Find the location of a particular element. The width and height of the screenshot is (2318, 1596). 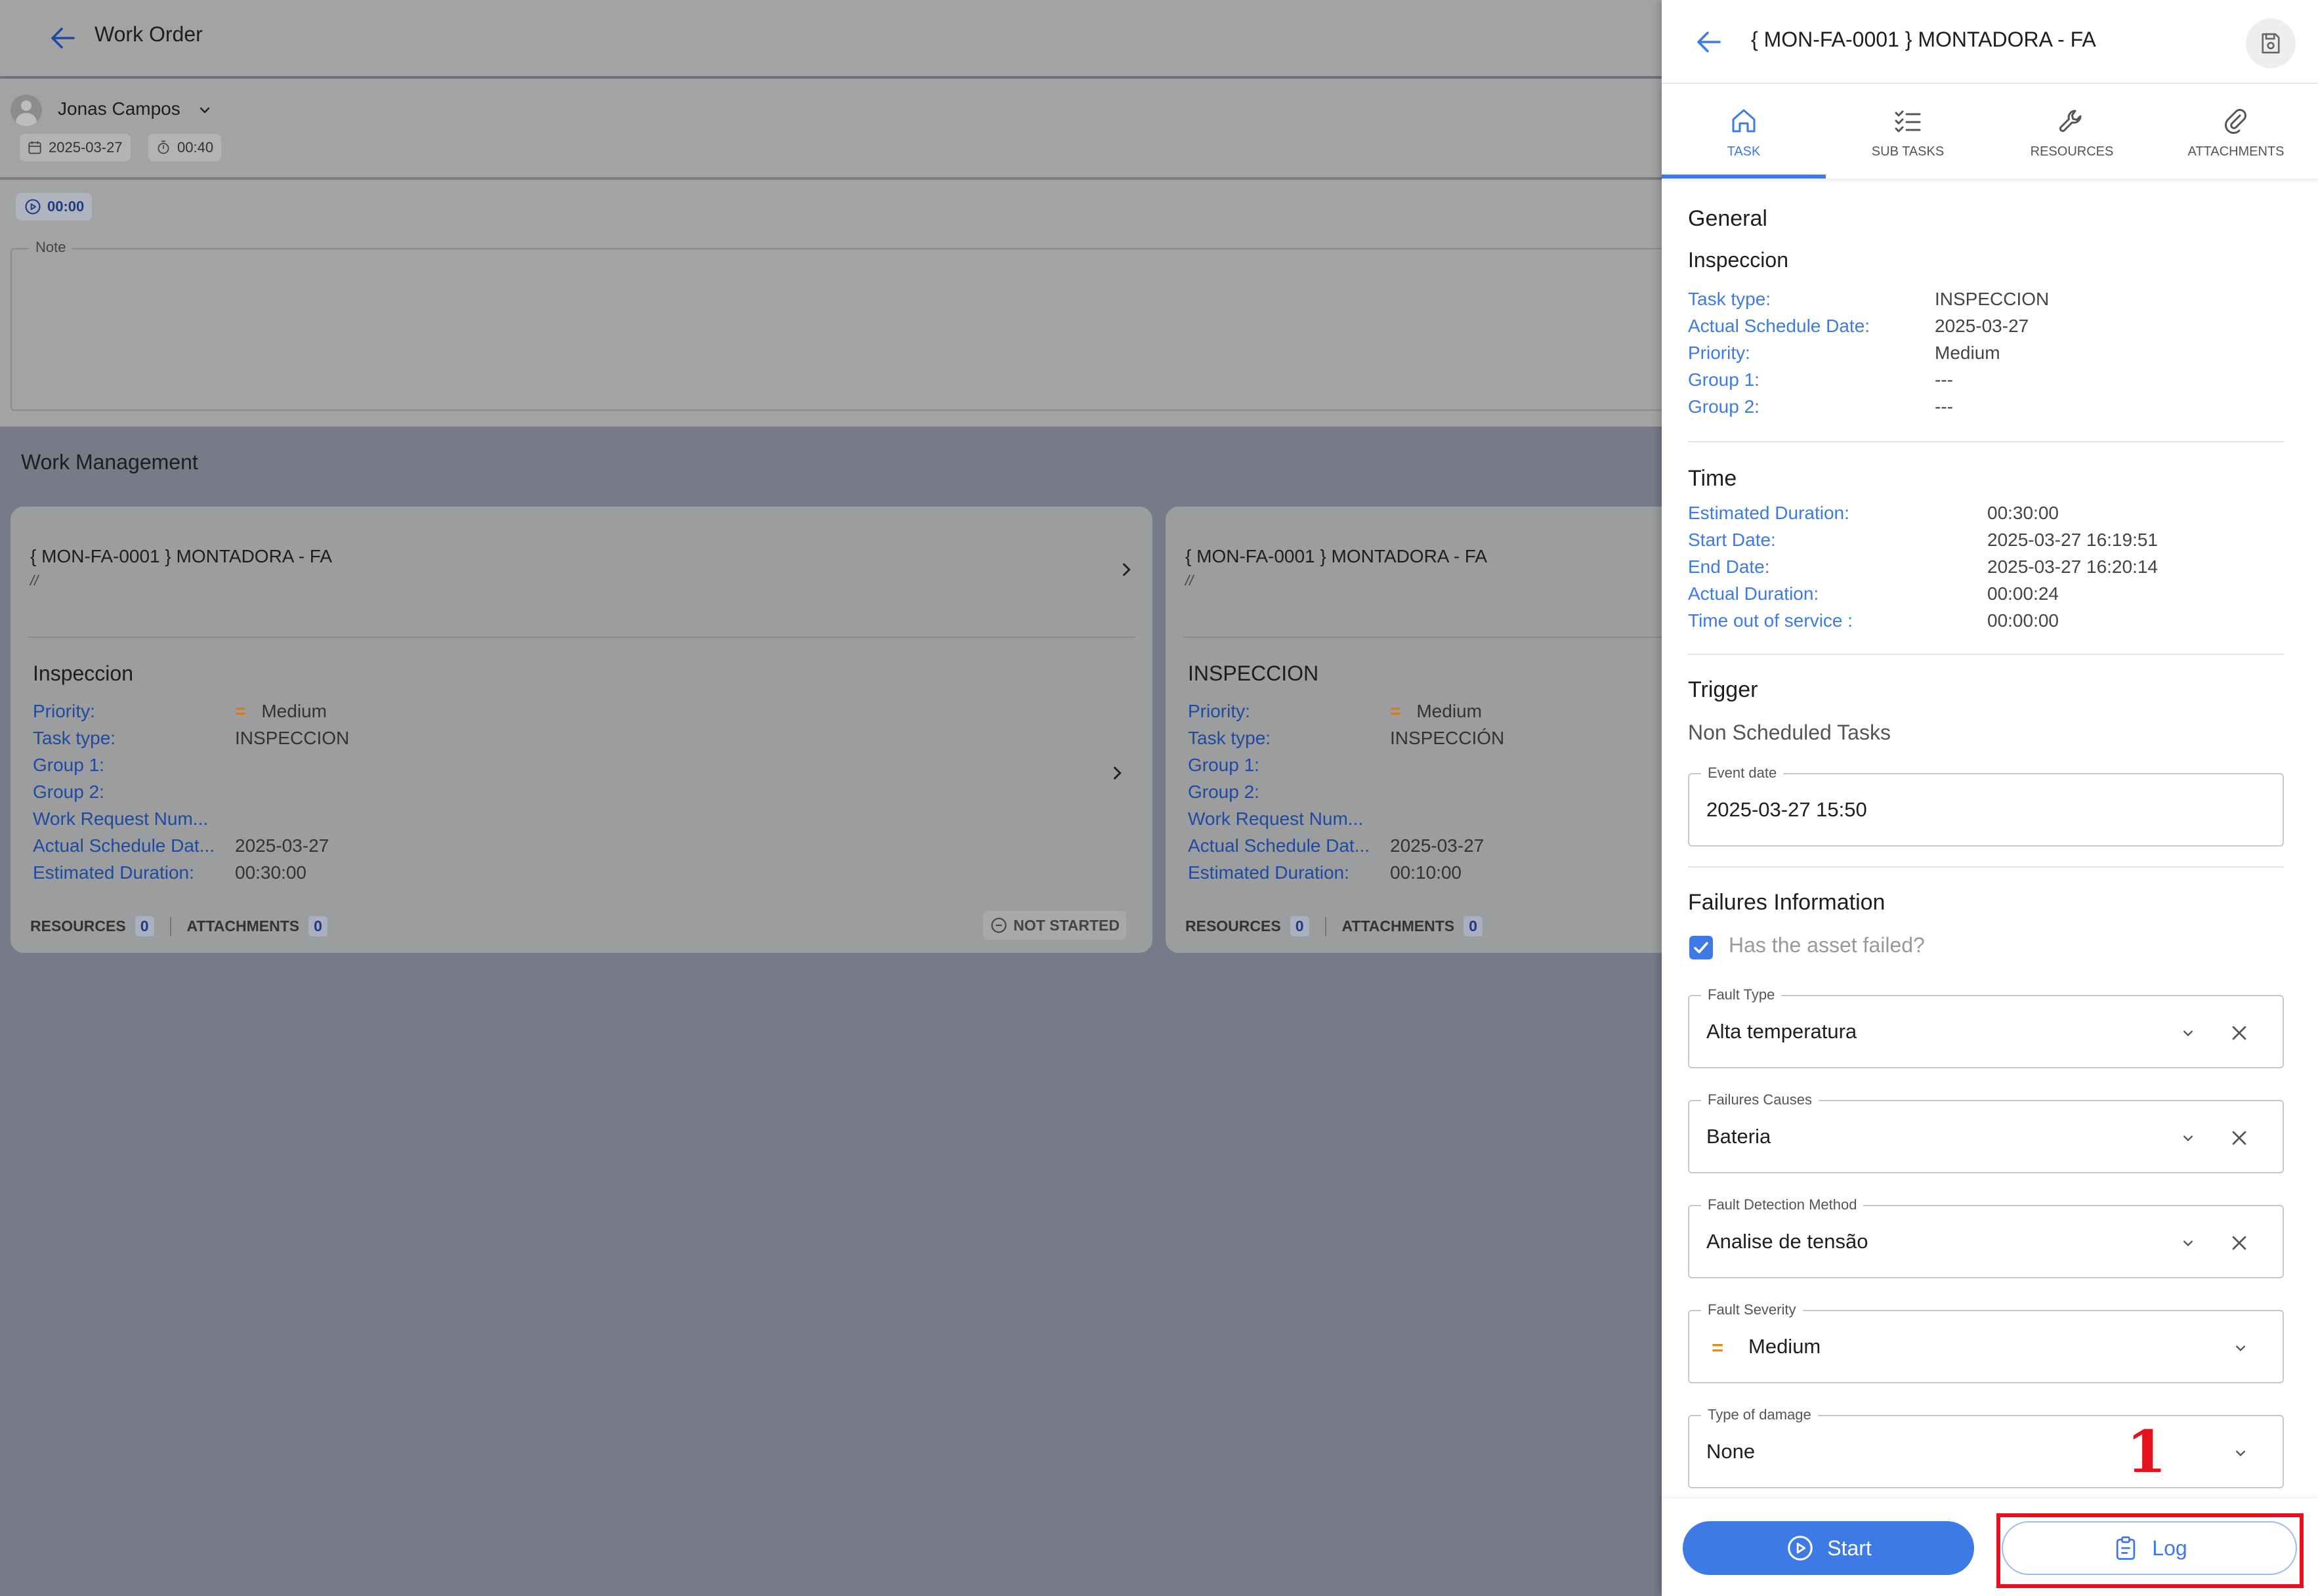

work-management-title: Work Management is located at coordinates (110, 462).